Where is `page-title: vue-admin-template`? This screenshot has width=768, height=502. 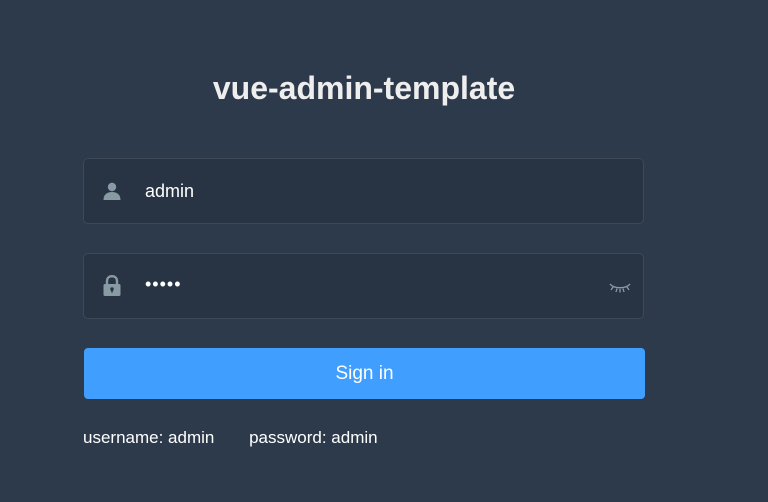
page-title: vue-admin-template is located at coordinates (364, 88).